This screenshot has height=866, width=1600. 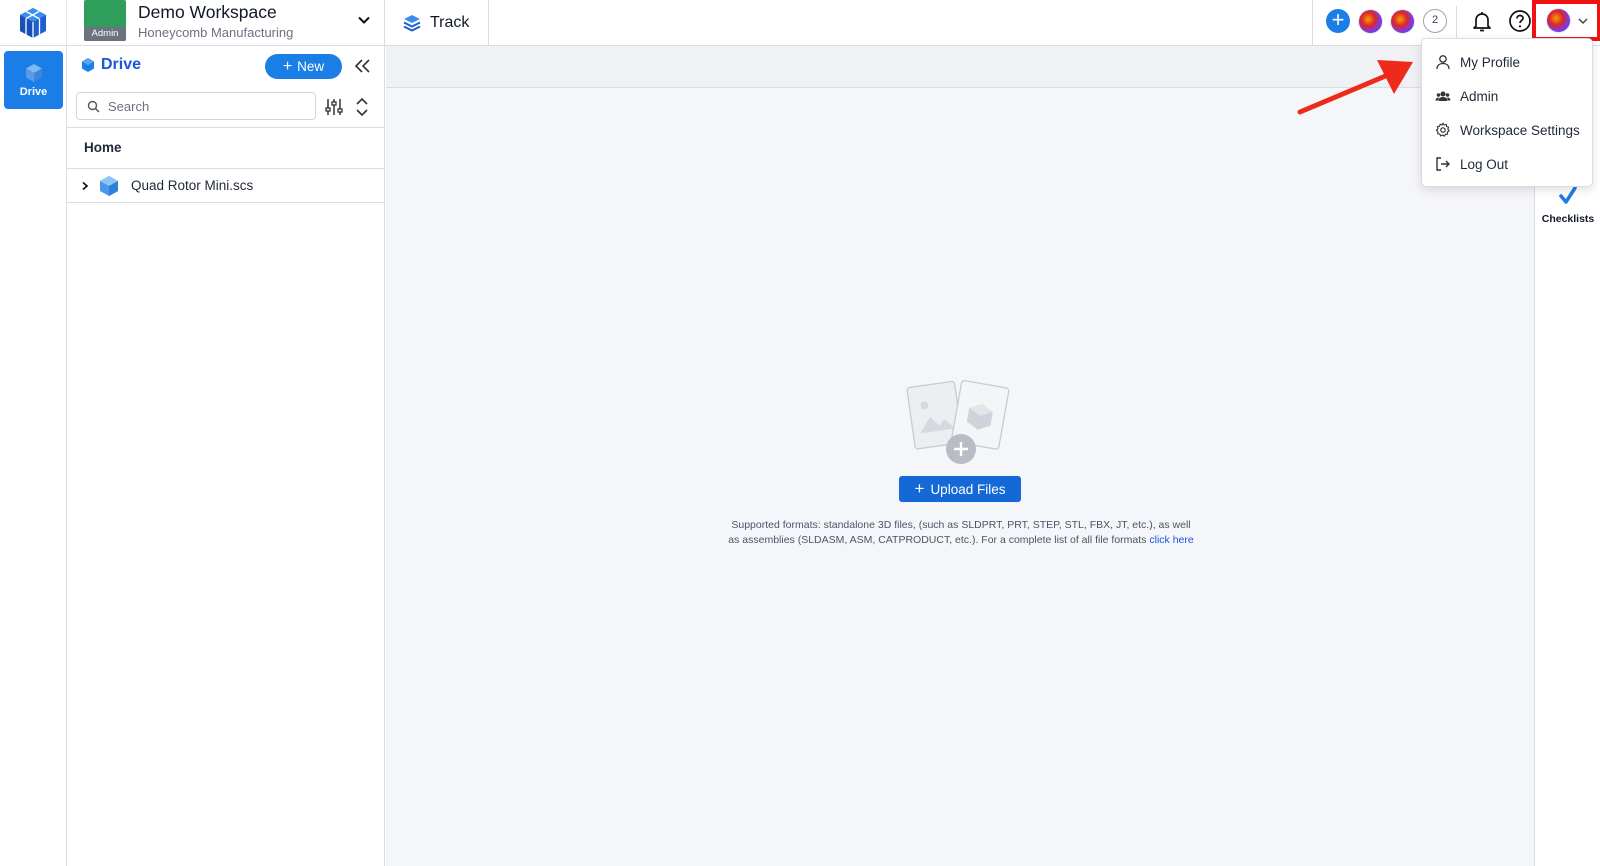 What do you see at coordinates (1338, 21) in the screenshot?
I see `add-collaborator-button: +` at bounding box center [1338, 21].